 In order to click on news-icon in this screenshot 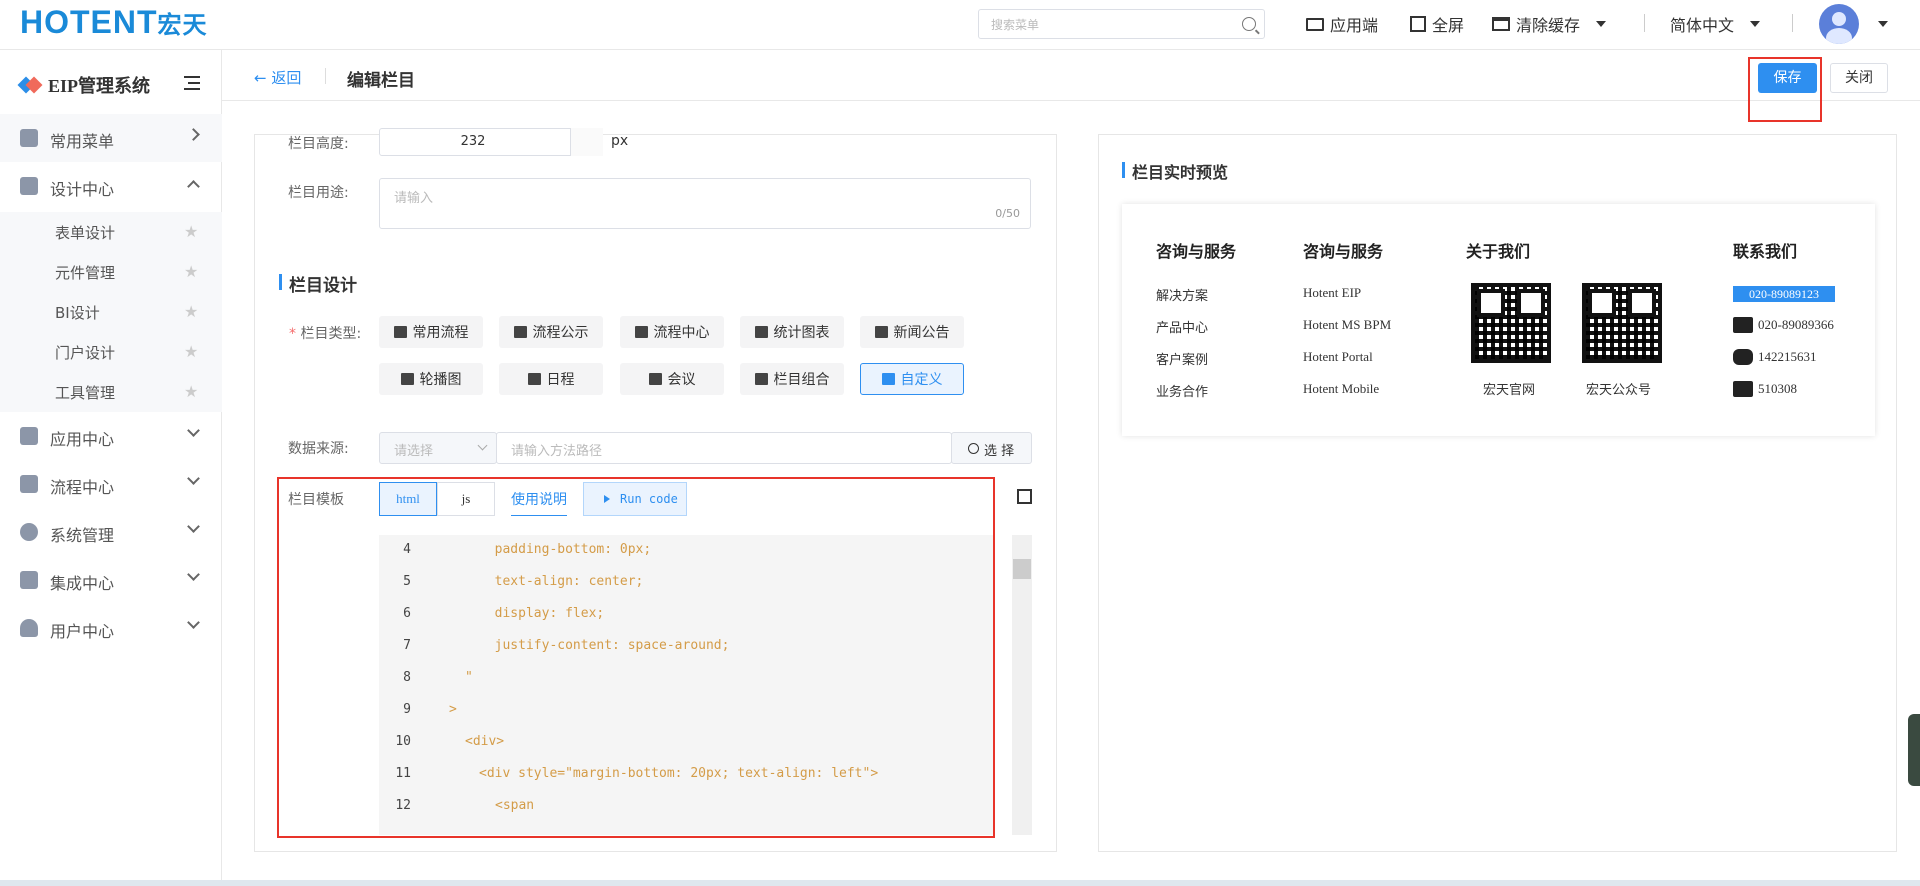, I will do `click(881, 332)`.